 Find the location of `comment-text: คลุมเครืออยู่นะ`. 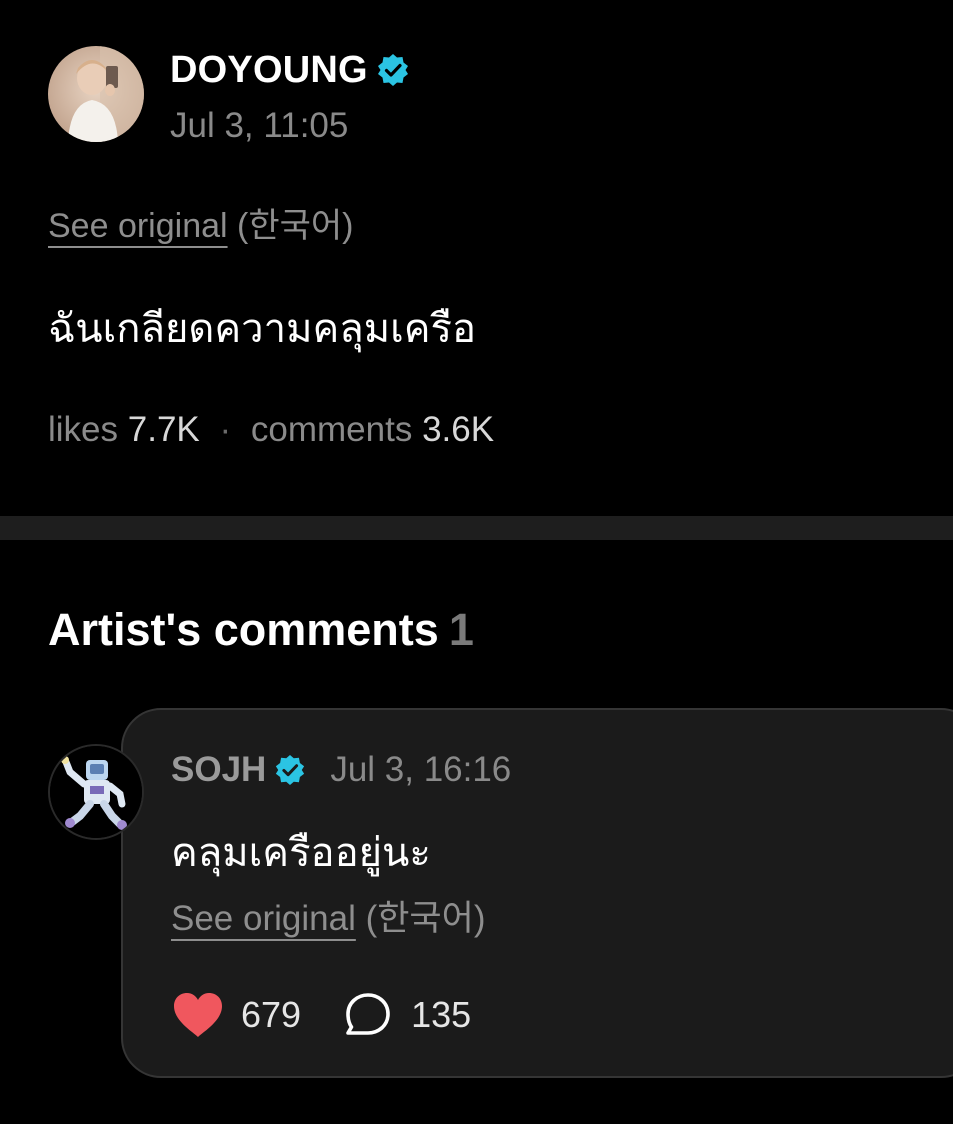

comment-text: คลุมเครืออยู่นะ is located at coordinates (301, 853).